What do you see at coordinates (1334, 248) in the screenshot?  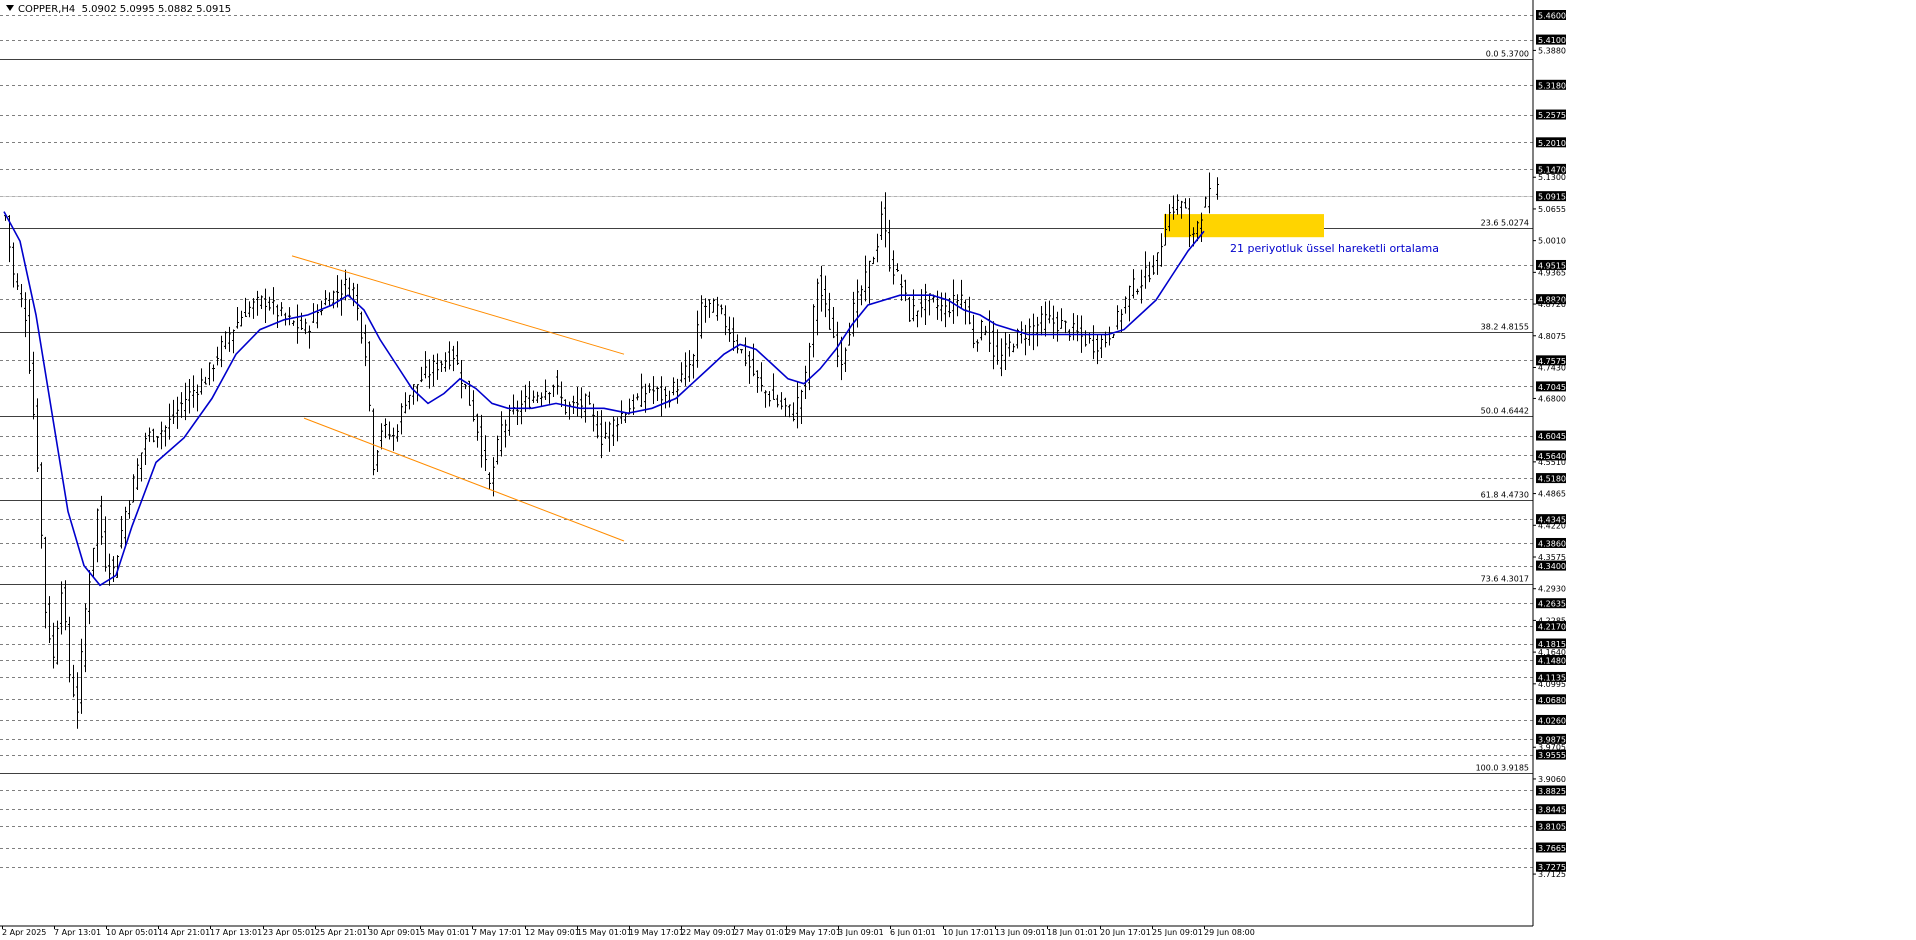 I see `ema-annotation: 21 periyotluk üssel hareketli ortalama` at bounding box center [1334, 248].